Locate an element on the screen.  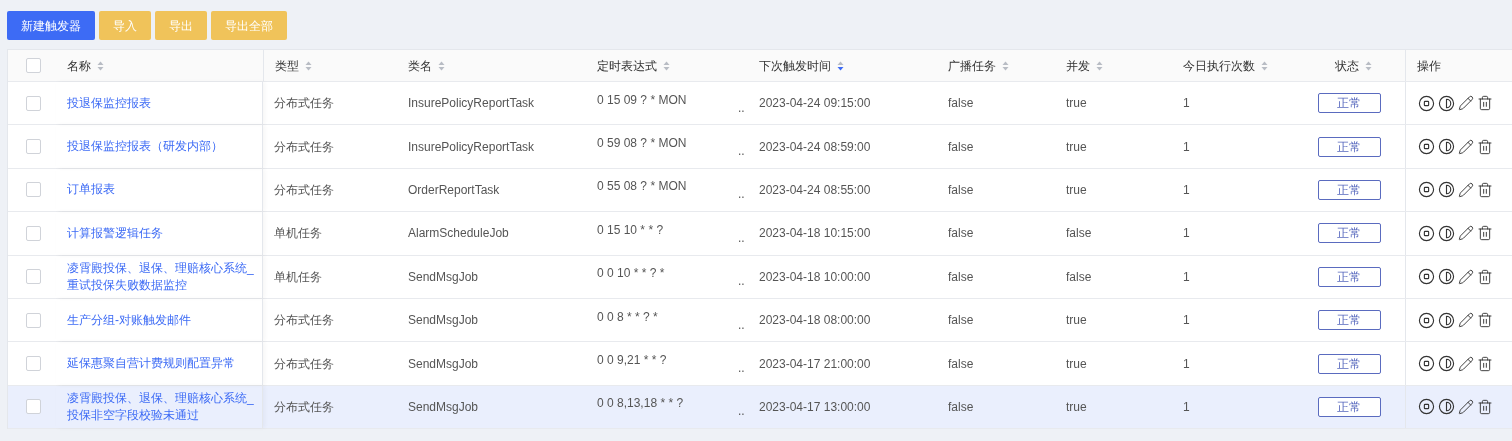
column-header: 状态 is located at coordinates (1347, 66).